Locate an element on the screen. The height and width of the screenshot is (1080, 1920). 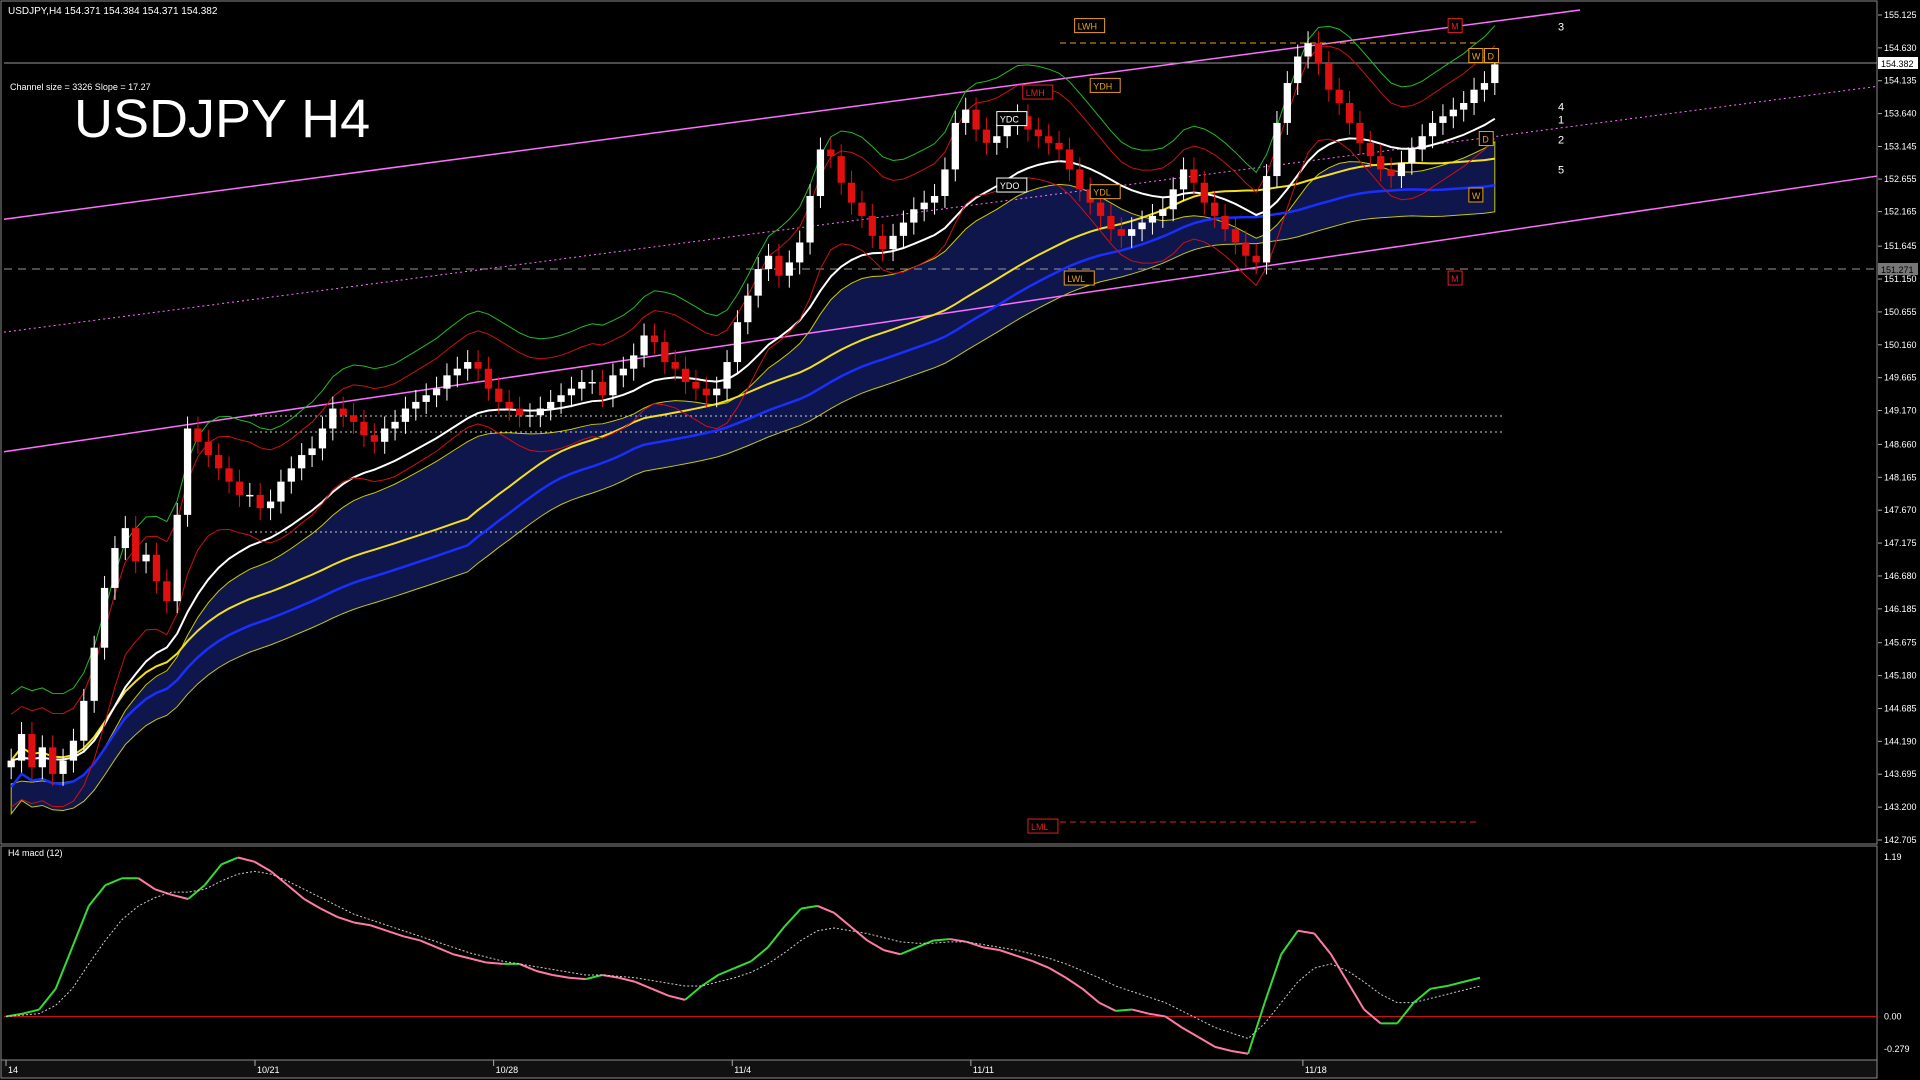
y-tick-label: 147.670 is located at coordinates (1900, 510).